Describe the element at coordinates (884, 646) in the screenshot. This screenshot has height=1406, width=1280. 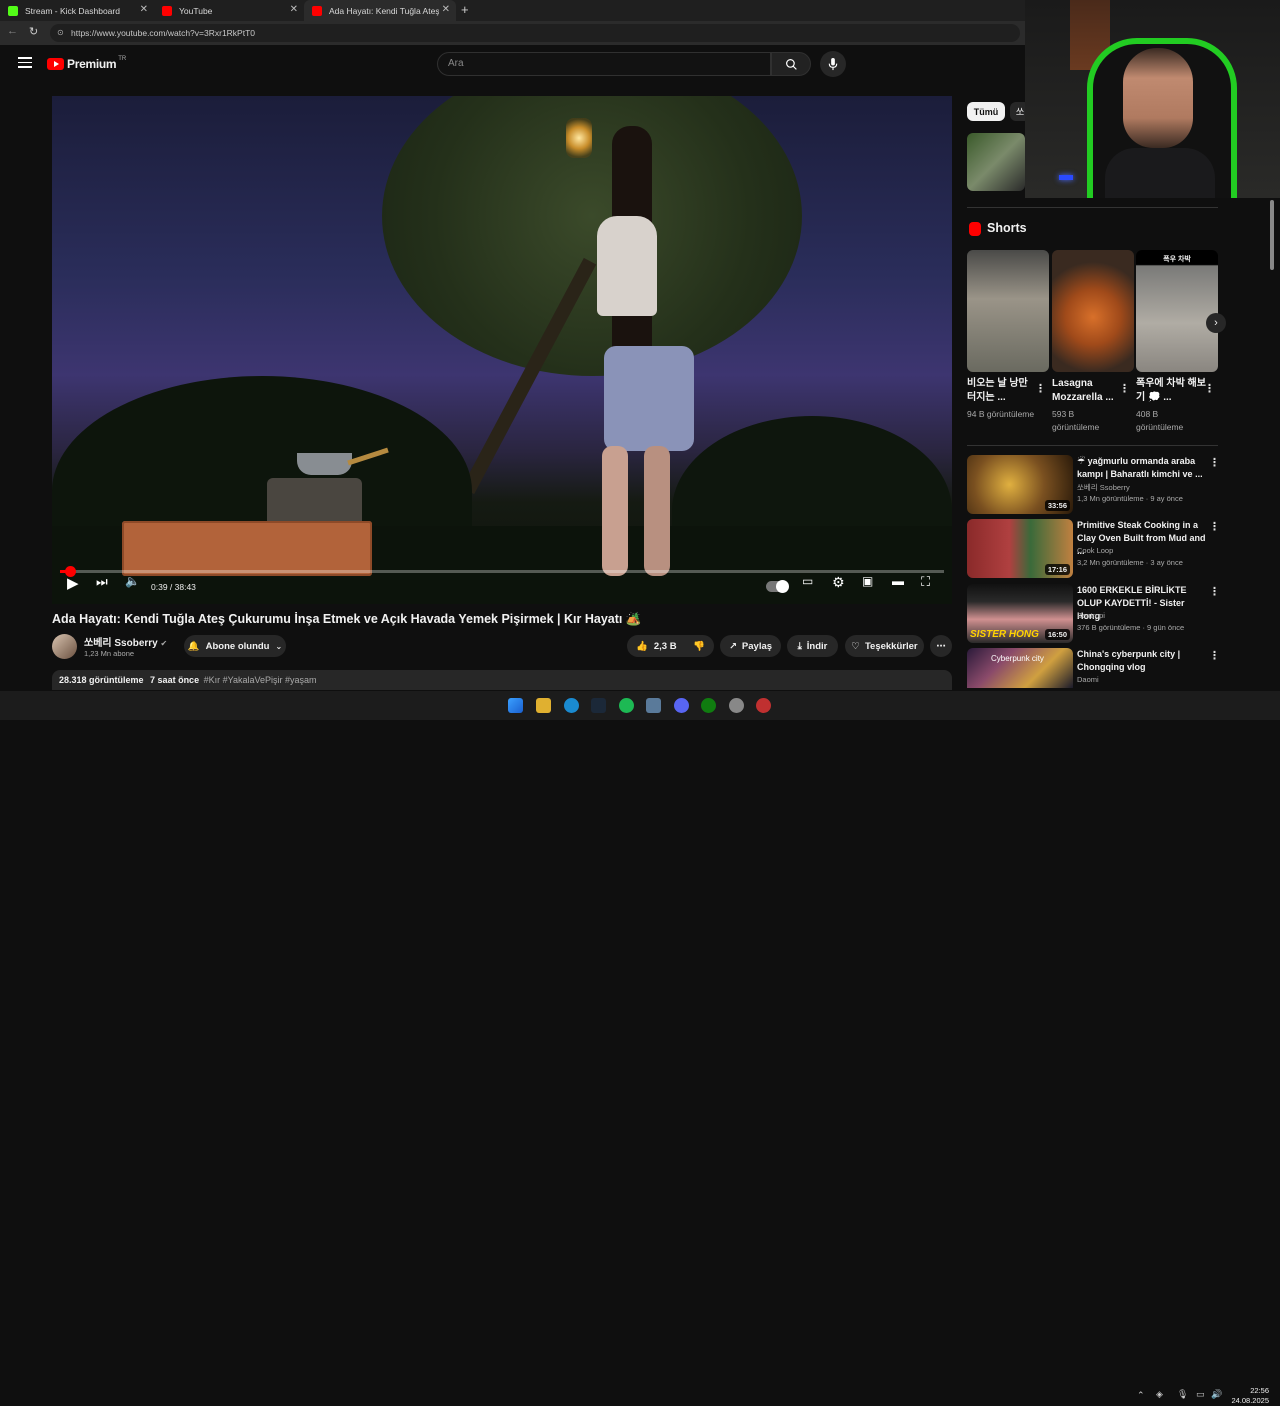
I see `thanks-button: ♡ Teşekkürler` at that location.